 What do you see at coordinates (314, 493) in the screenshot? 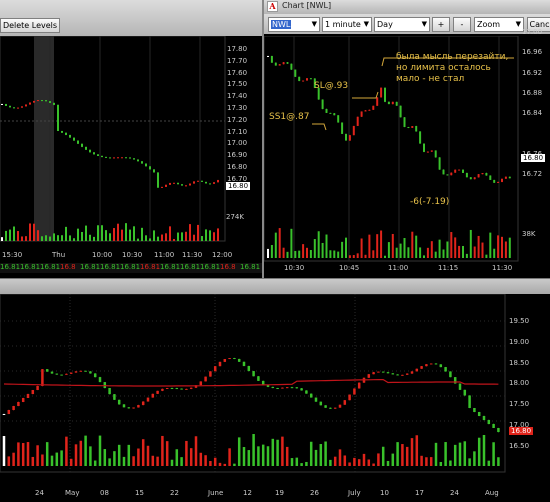
I see `daily-date-tick: 26` at bounding box center [314, 493].